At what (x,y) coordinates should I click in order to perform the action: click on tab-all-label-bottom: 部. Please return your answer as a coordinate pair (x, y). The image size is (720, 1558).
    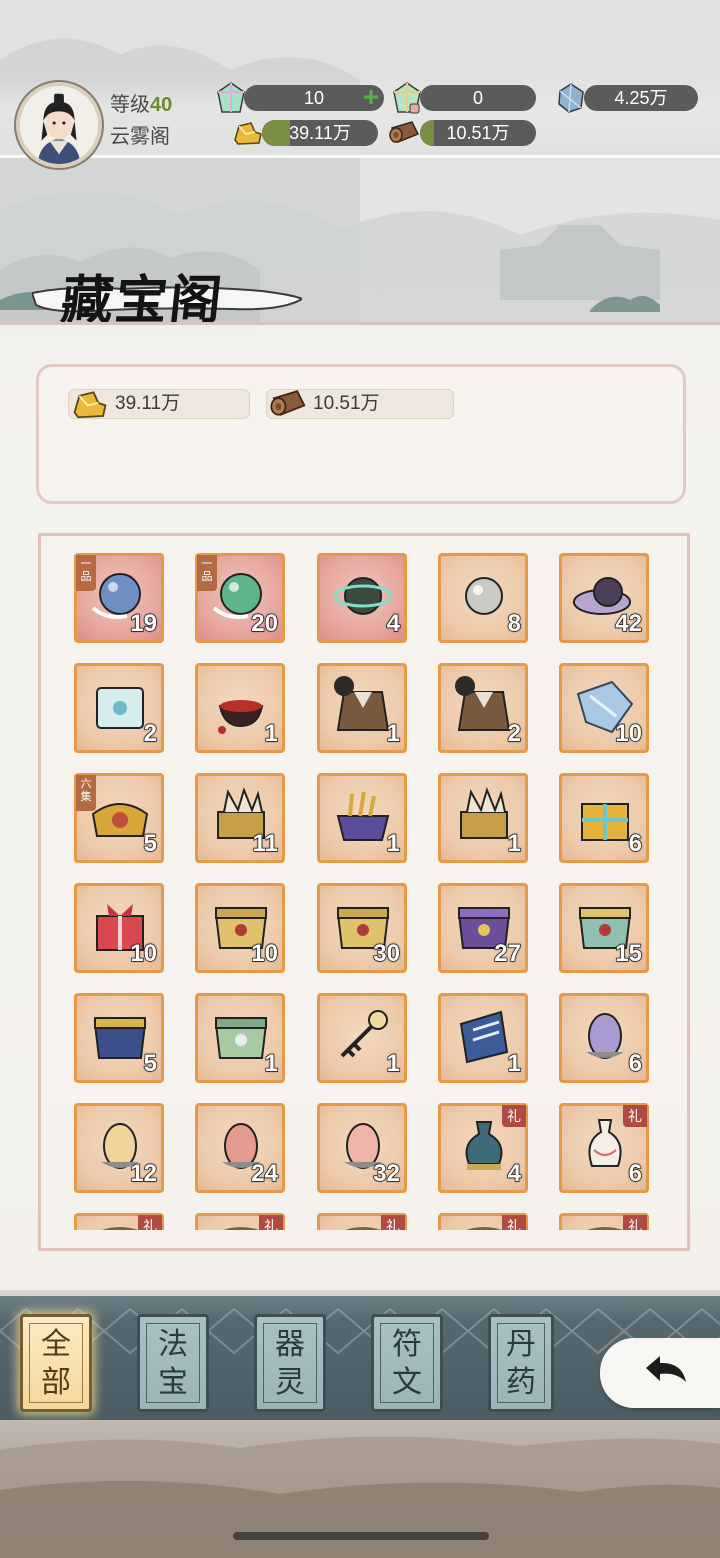
    Looking at the image, I should click on (56, 1382).